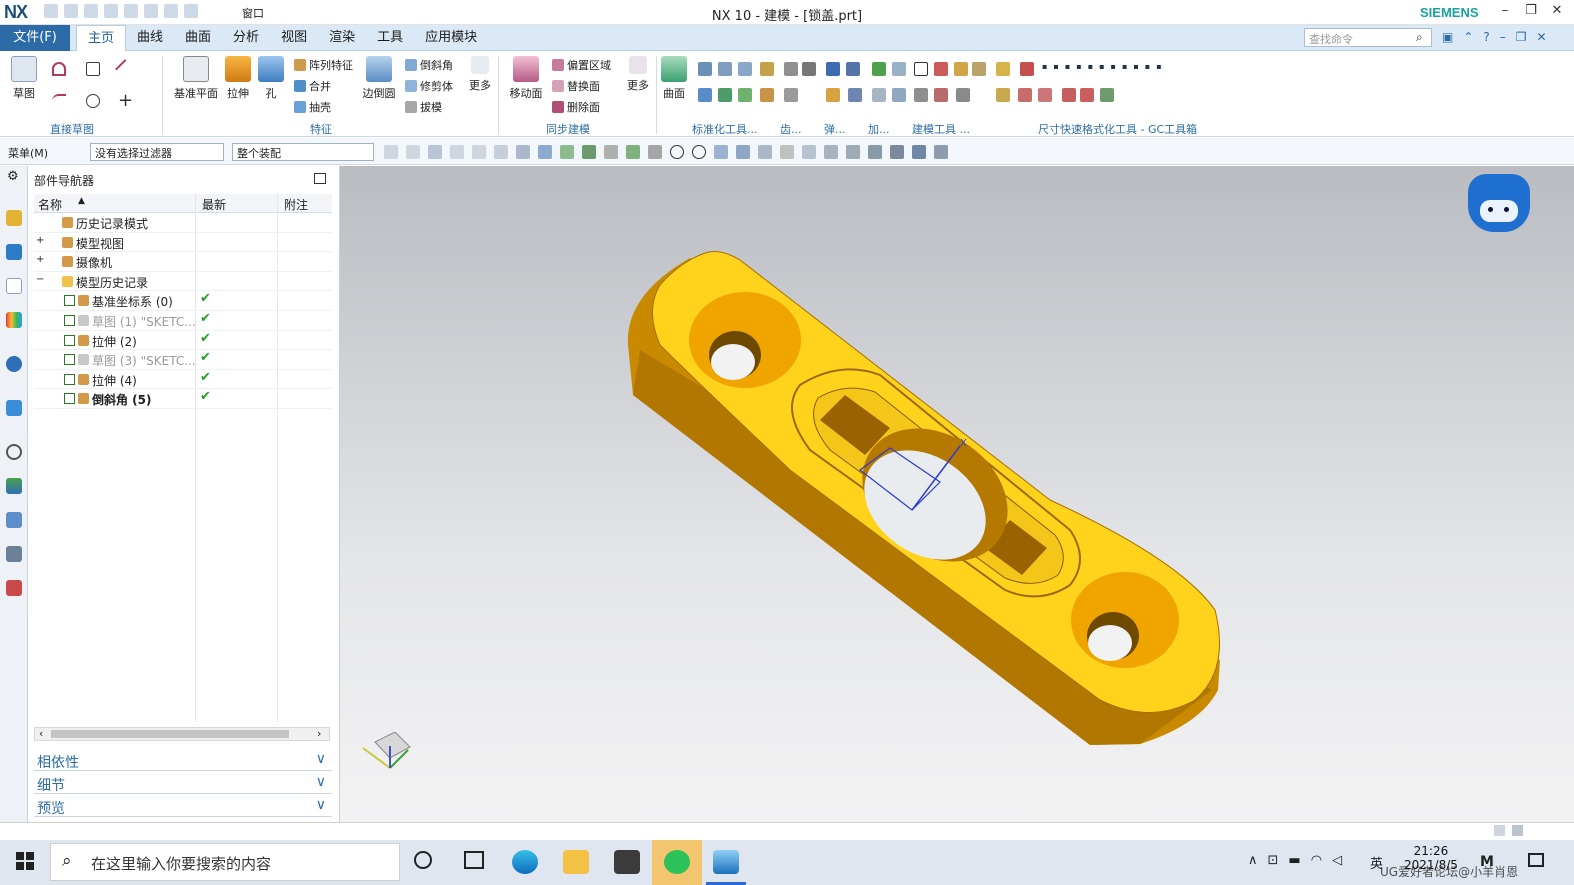  What do you see at coordinates (183, 282) in the screenshot?
I see `table-row: − 模型历史记录` at bounding box center [183, 282].